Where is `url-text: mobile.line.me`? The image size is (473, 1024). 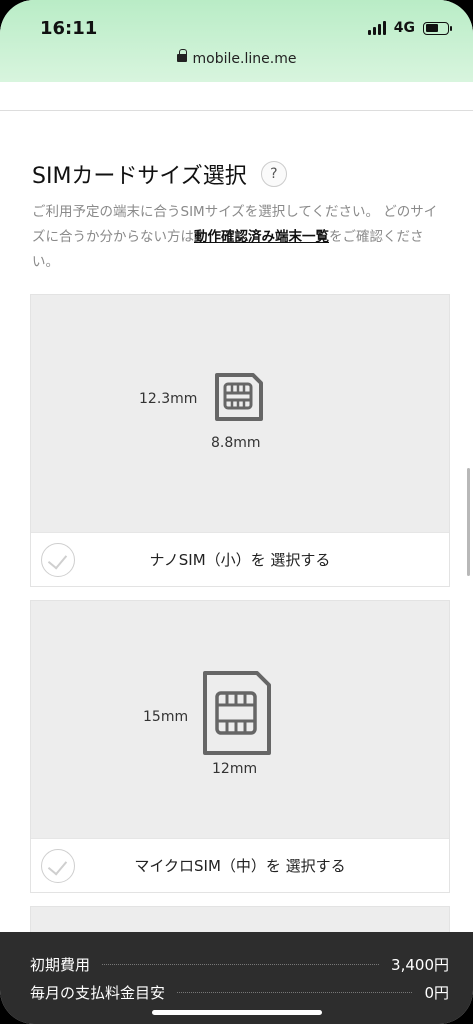 url-text: mobile.line.me is located at coordinates (244, 59).